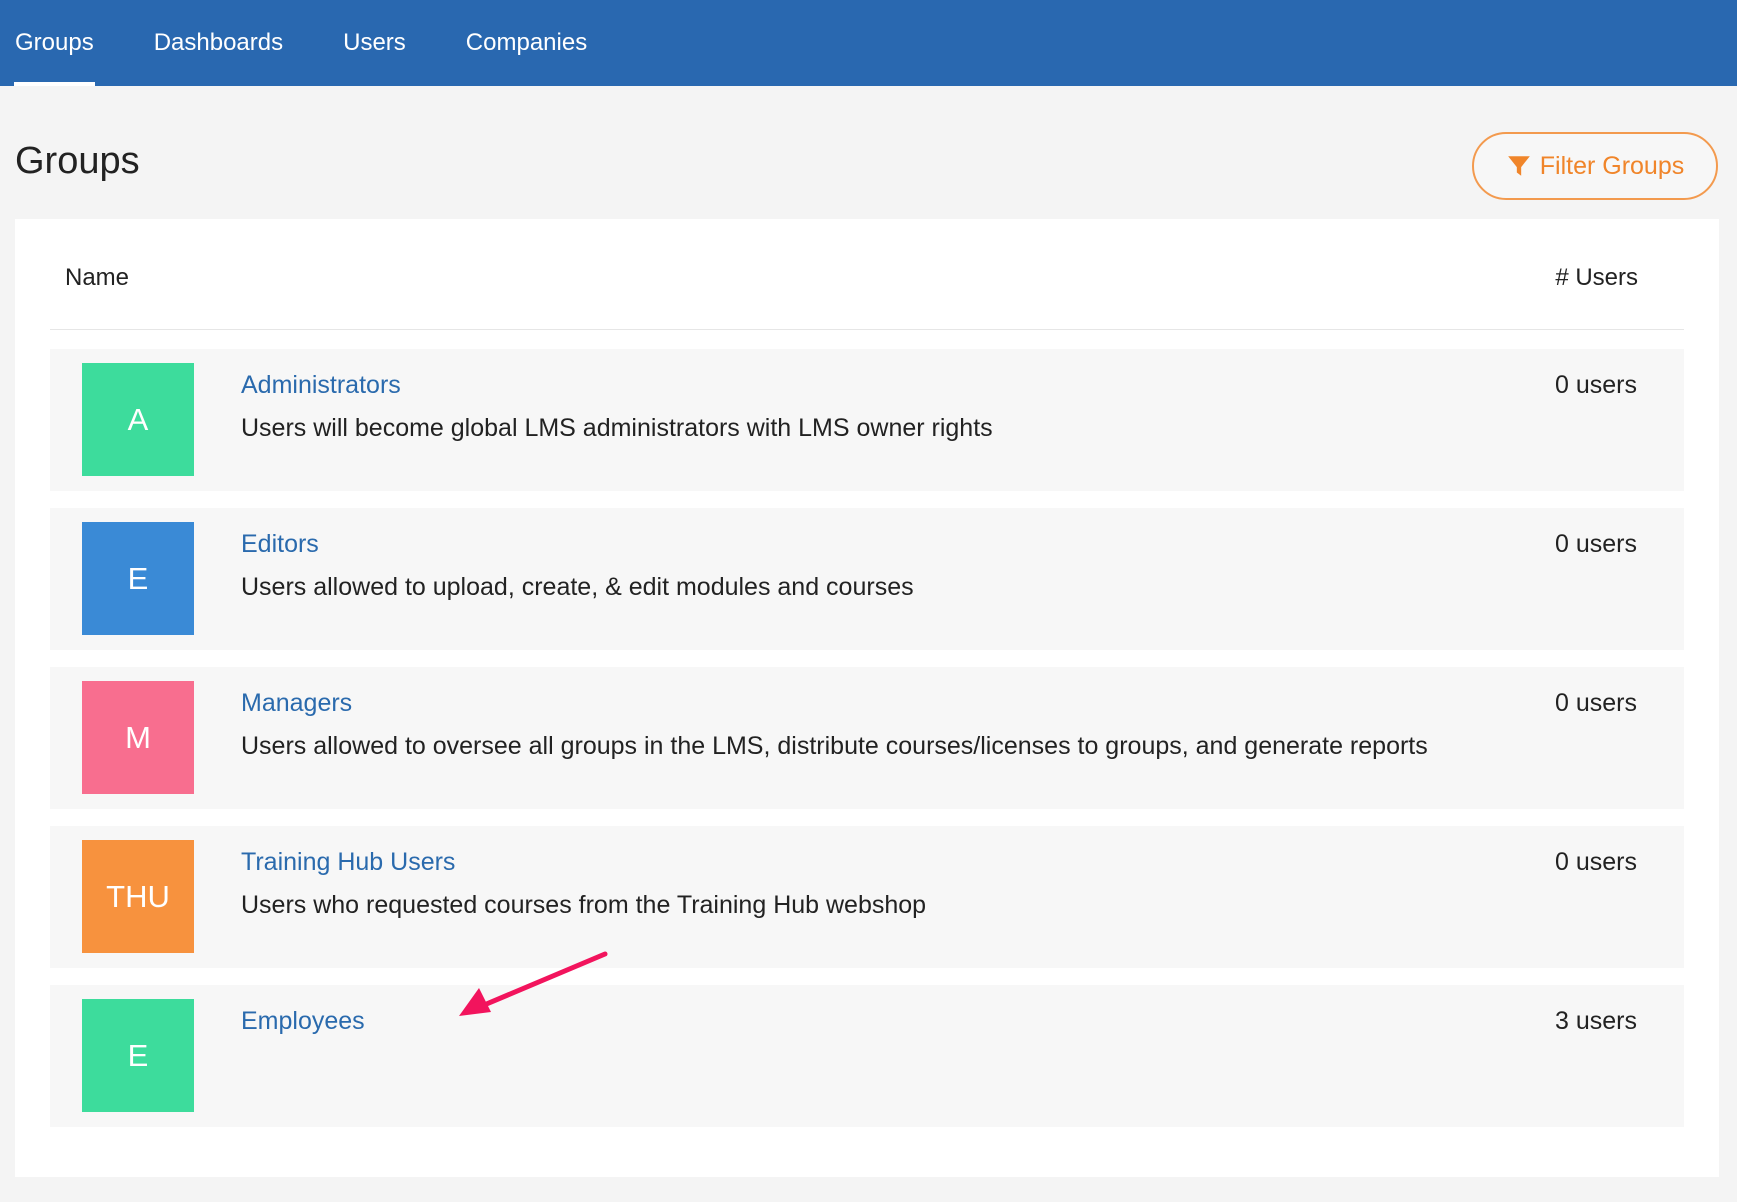 This screenshot has width=1737, height=1202. Describe the element at coordinates (303, 1021) in the screenshot. I see `group-name-link: Employees` at that location.